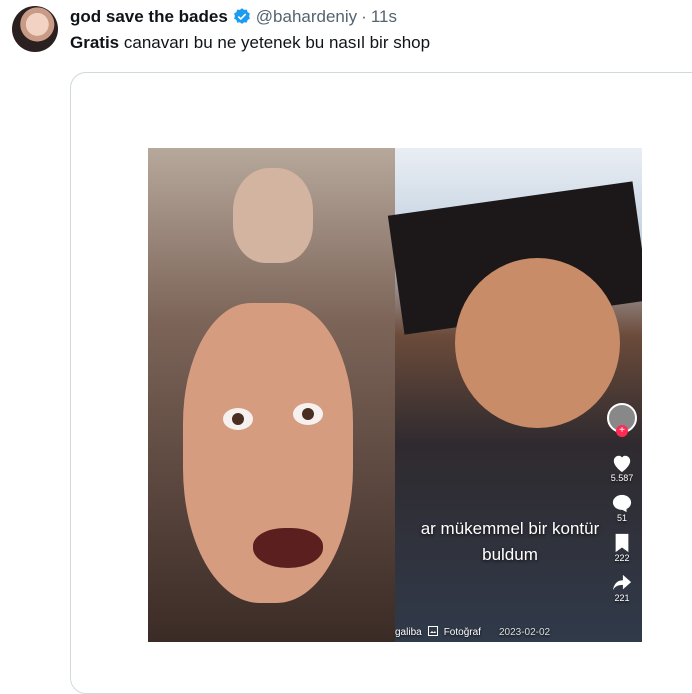 Image resolution: width=692 pixels, height=694 pixels. What do you see at coordinates (95, 42) in the screenshot?
I see `tweet-text-bold: Gratis` at bounding box center [95, 42].